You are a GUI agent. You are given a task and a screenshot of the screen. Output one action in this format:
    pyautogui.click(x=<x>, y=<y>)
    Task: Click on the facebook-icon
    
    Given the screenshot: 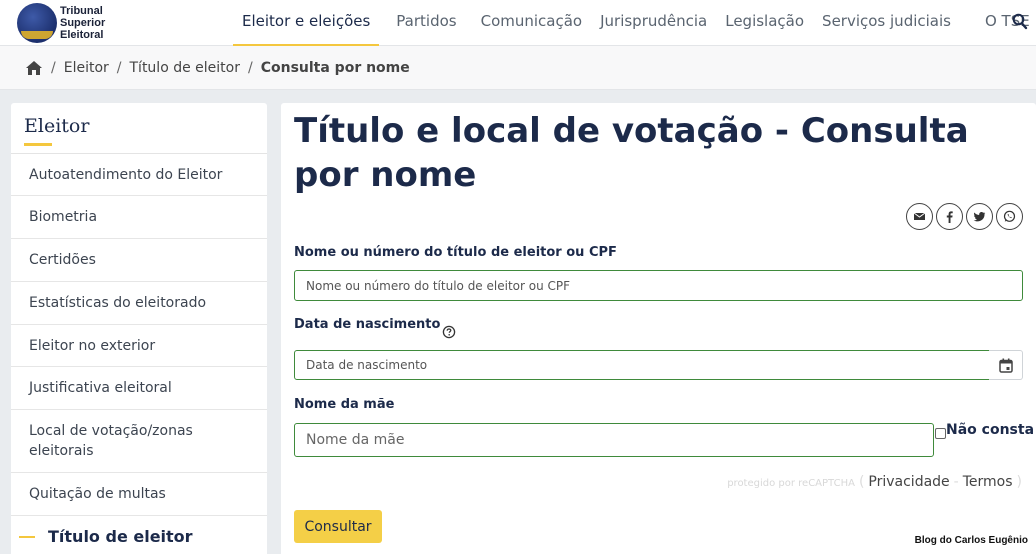 What is the action you would take?
    pyautogui.click(x=949, y=217)
    